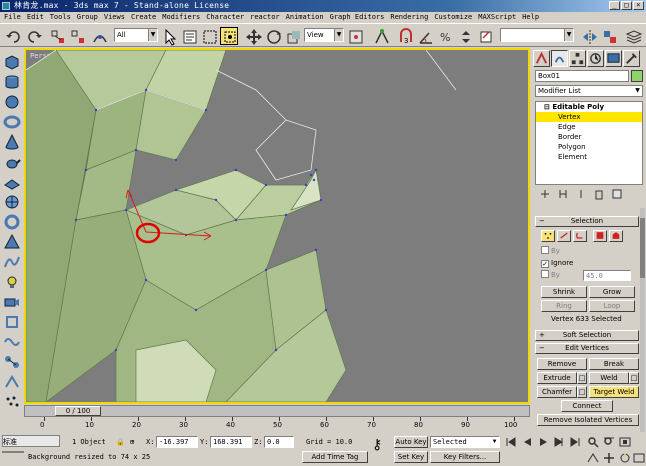 Image resolution: width=646 pixels, height=466 pixels. Describe the element at coordinates (545, 194) in the screenshot. I see `pin-stack-icon` at that location.